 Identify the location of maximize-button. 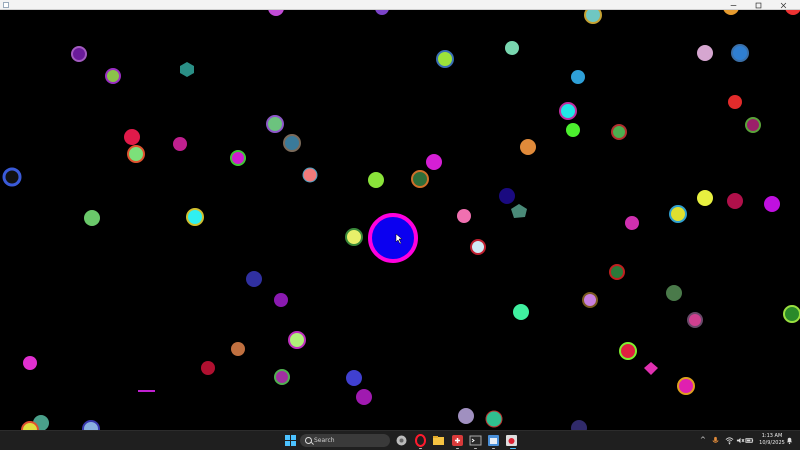
(758, 5).